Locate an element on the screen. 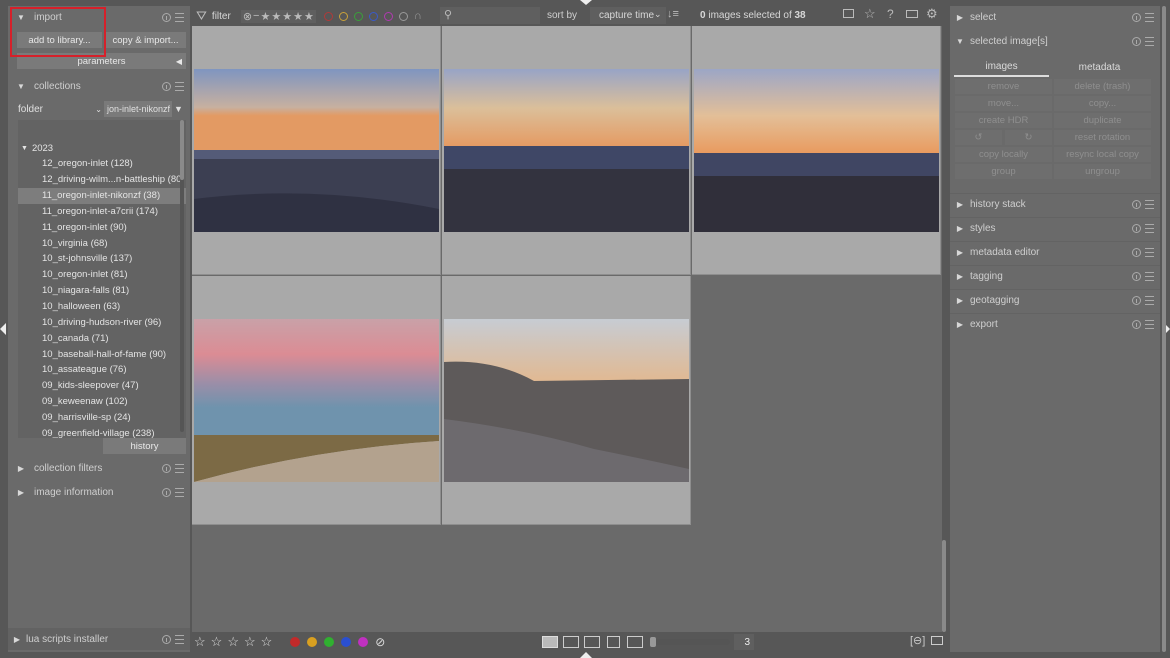  collapse-top-panel-arrow is located at coordinates (586, 2).